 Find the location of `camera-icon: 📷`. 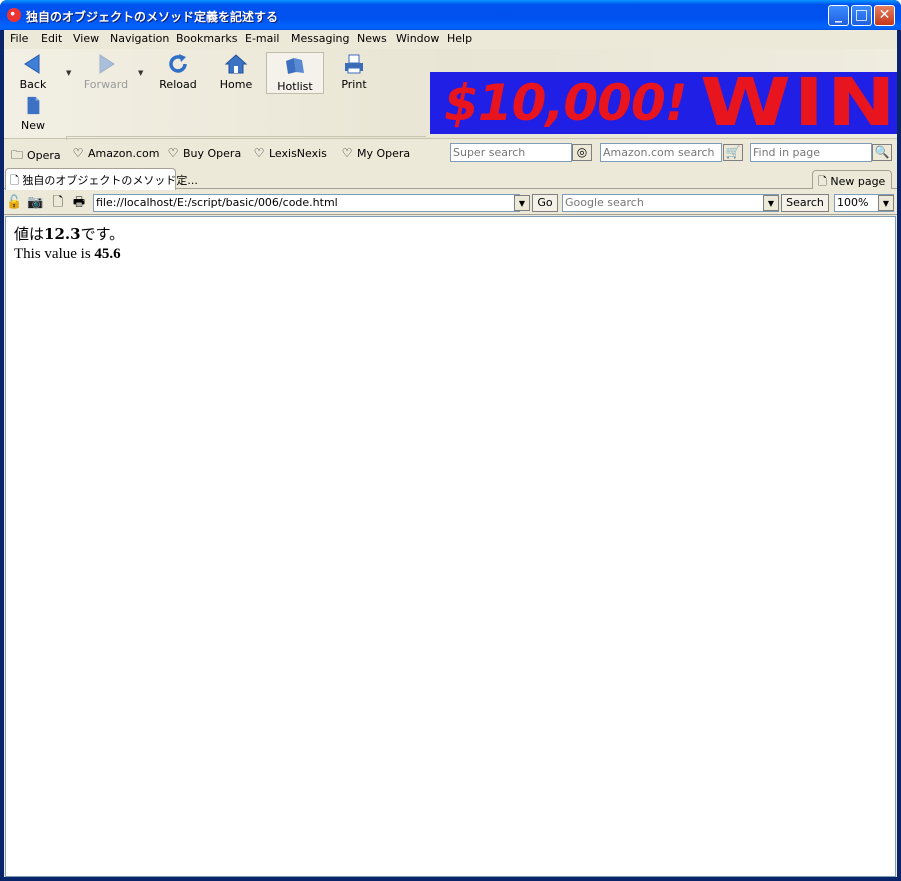

camera-icon: 📷 is located at coordinates (35, 203).